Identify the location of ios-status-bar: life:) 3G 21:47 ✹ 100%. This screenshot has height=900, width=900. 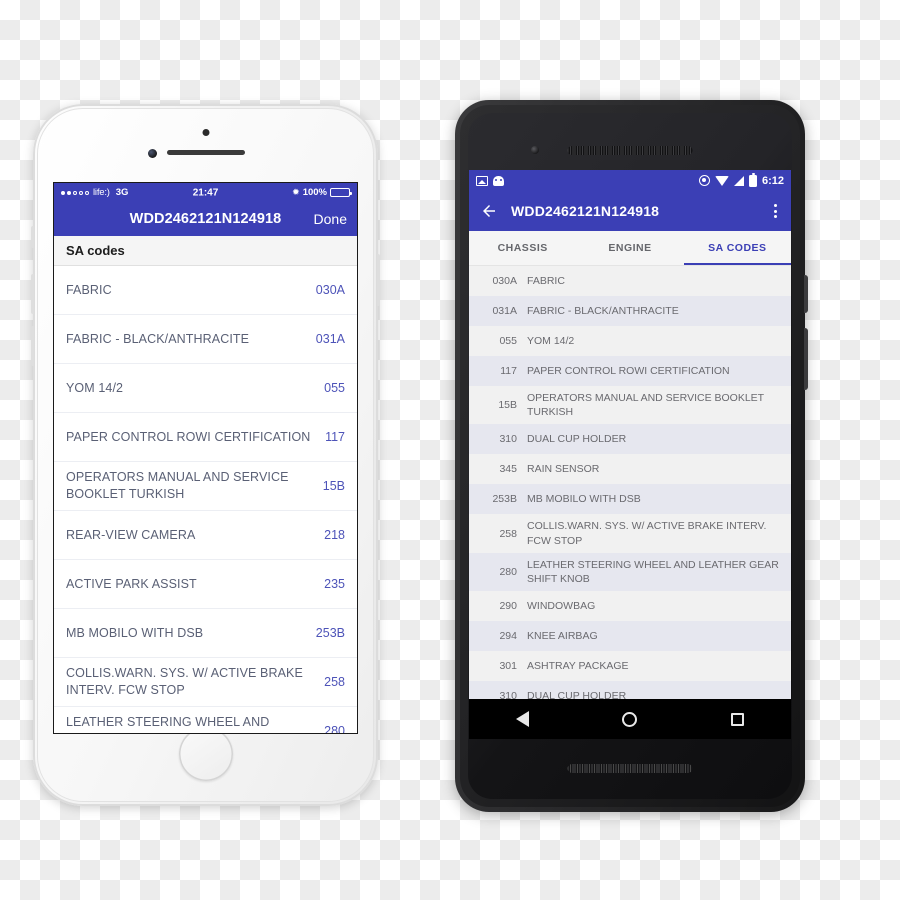
(205, 192).